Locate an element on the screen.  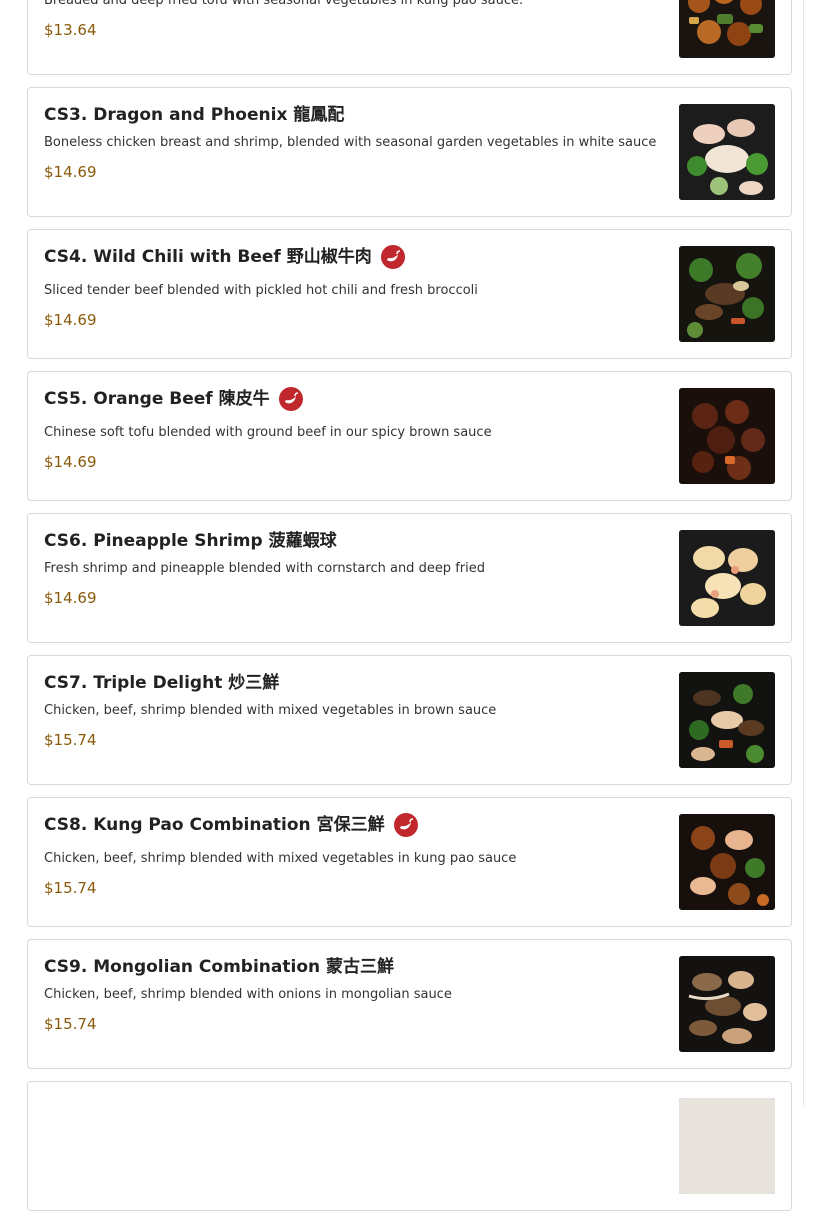
menu-item-title-text: CS5. Orange Beef 陳皮牛 is located at coordinates (157, 399).